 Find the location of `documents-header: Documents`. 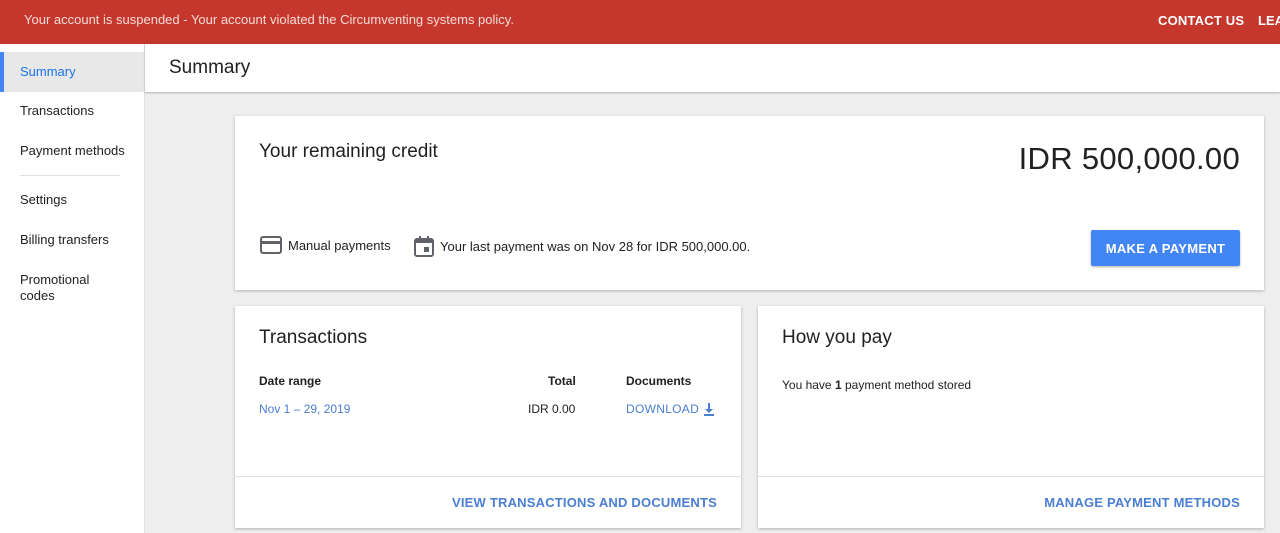

documents-header: Documents is located at coordinates (659, 381).